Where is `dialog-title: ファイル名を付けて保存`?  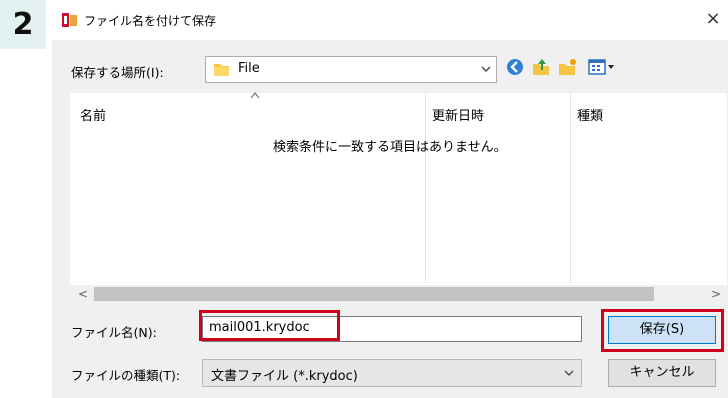 dialog-title: ファイル名を付けて保存 is located at coordinates (150, 21).